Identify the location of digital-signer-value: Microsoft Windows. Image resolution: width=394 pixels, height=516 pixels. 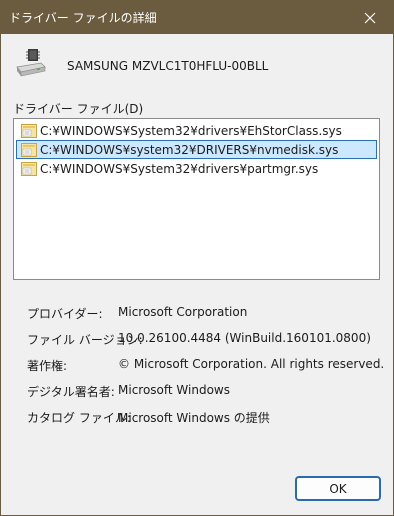
(174, 390).